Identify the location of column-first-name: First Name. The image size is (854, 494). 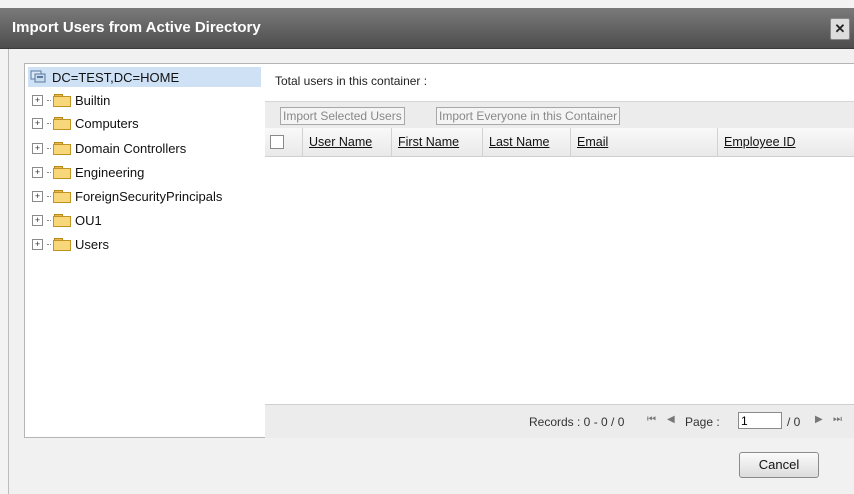
(437, 142).